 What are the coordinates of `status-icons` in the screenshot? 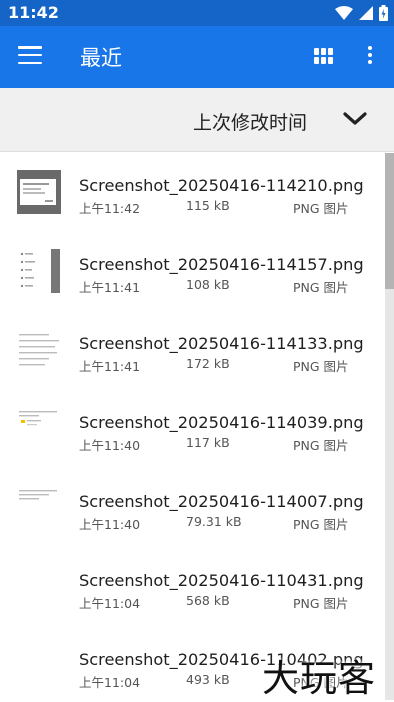 It's located at (361, 13).